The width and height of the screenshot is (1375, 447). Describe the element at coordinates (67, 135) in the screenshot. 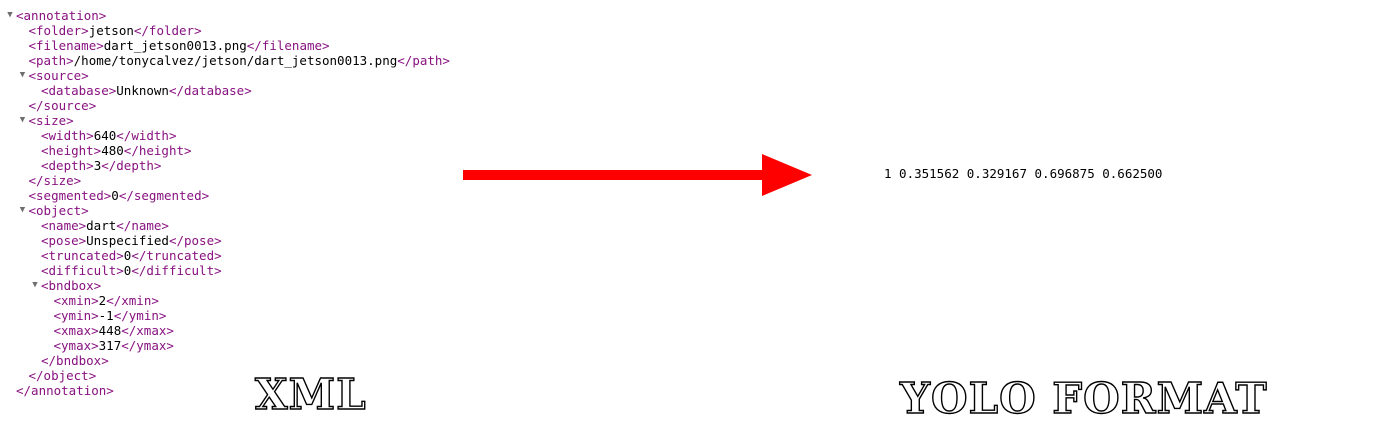

I see `xml-open-tag: <width>` at that location.